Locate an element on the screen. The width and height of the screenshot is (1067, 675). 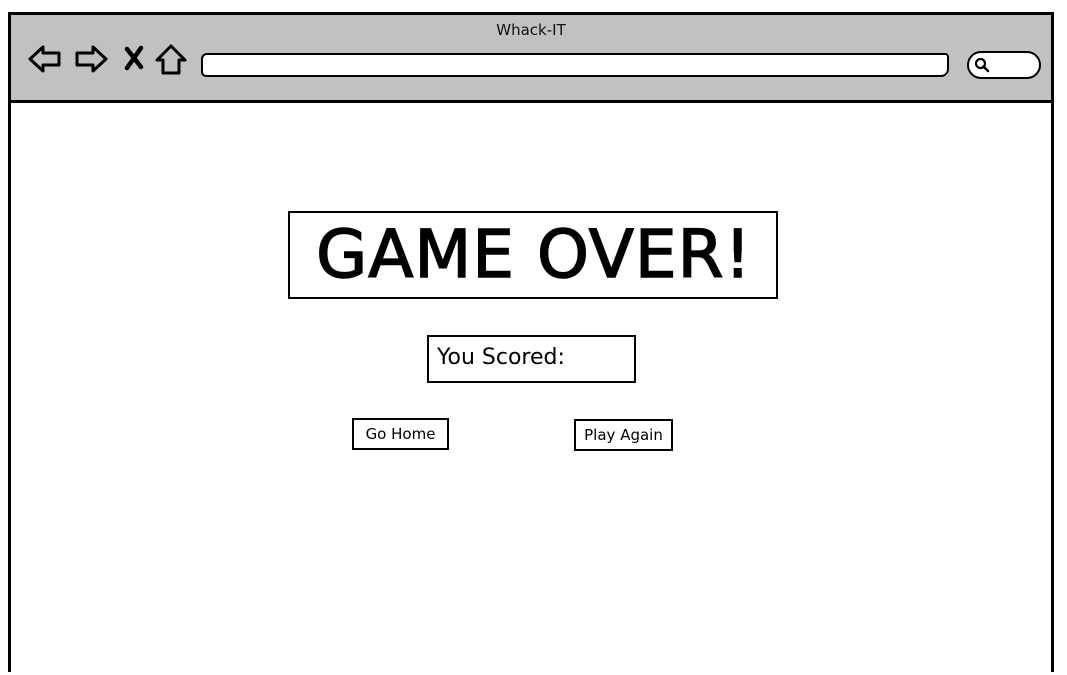
score-display: You Scored: is located at coordinates (531, 359).